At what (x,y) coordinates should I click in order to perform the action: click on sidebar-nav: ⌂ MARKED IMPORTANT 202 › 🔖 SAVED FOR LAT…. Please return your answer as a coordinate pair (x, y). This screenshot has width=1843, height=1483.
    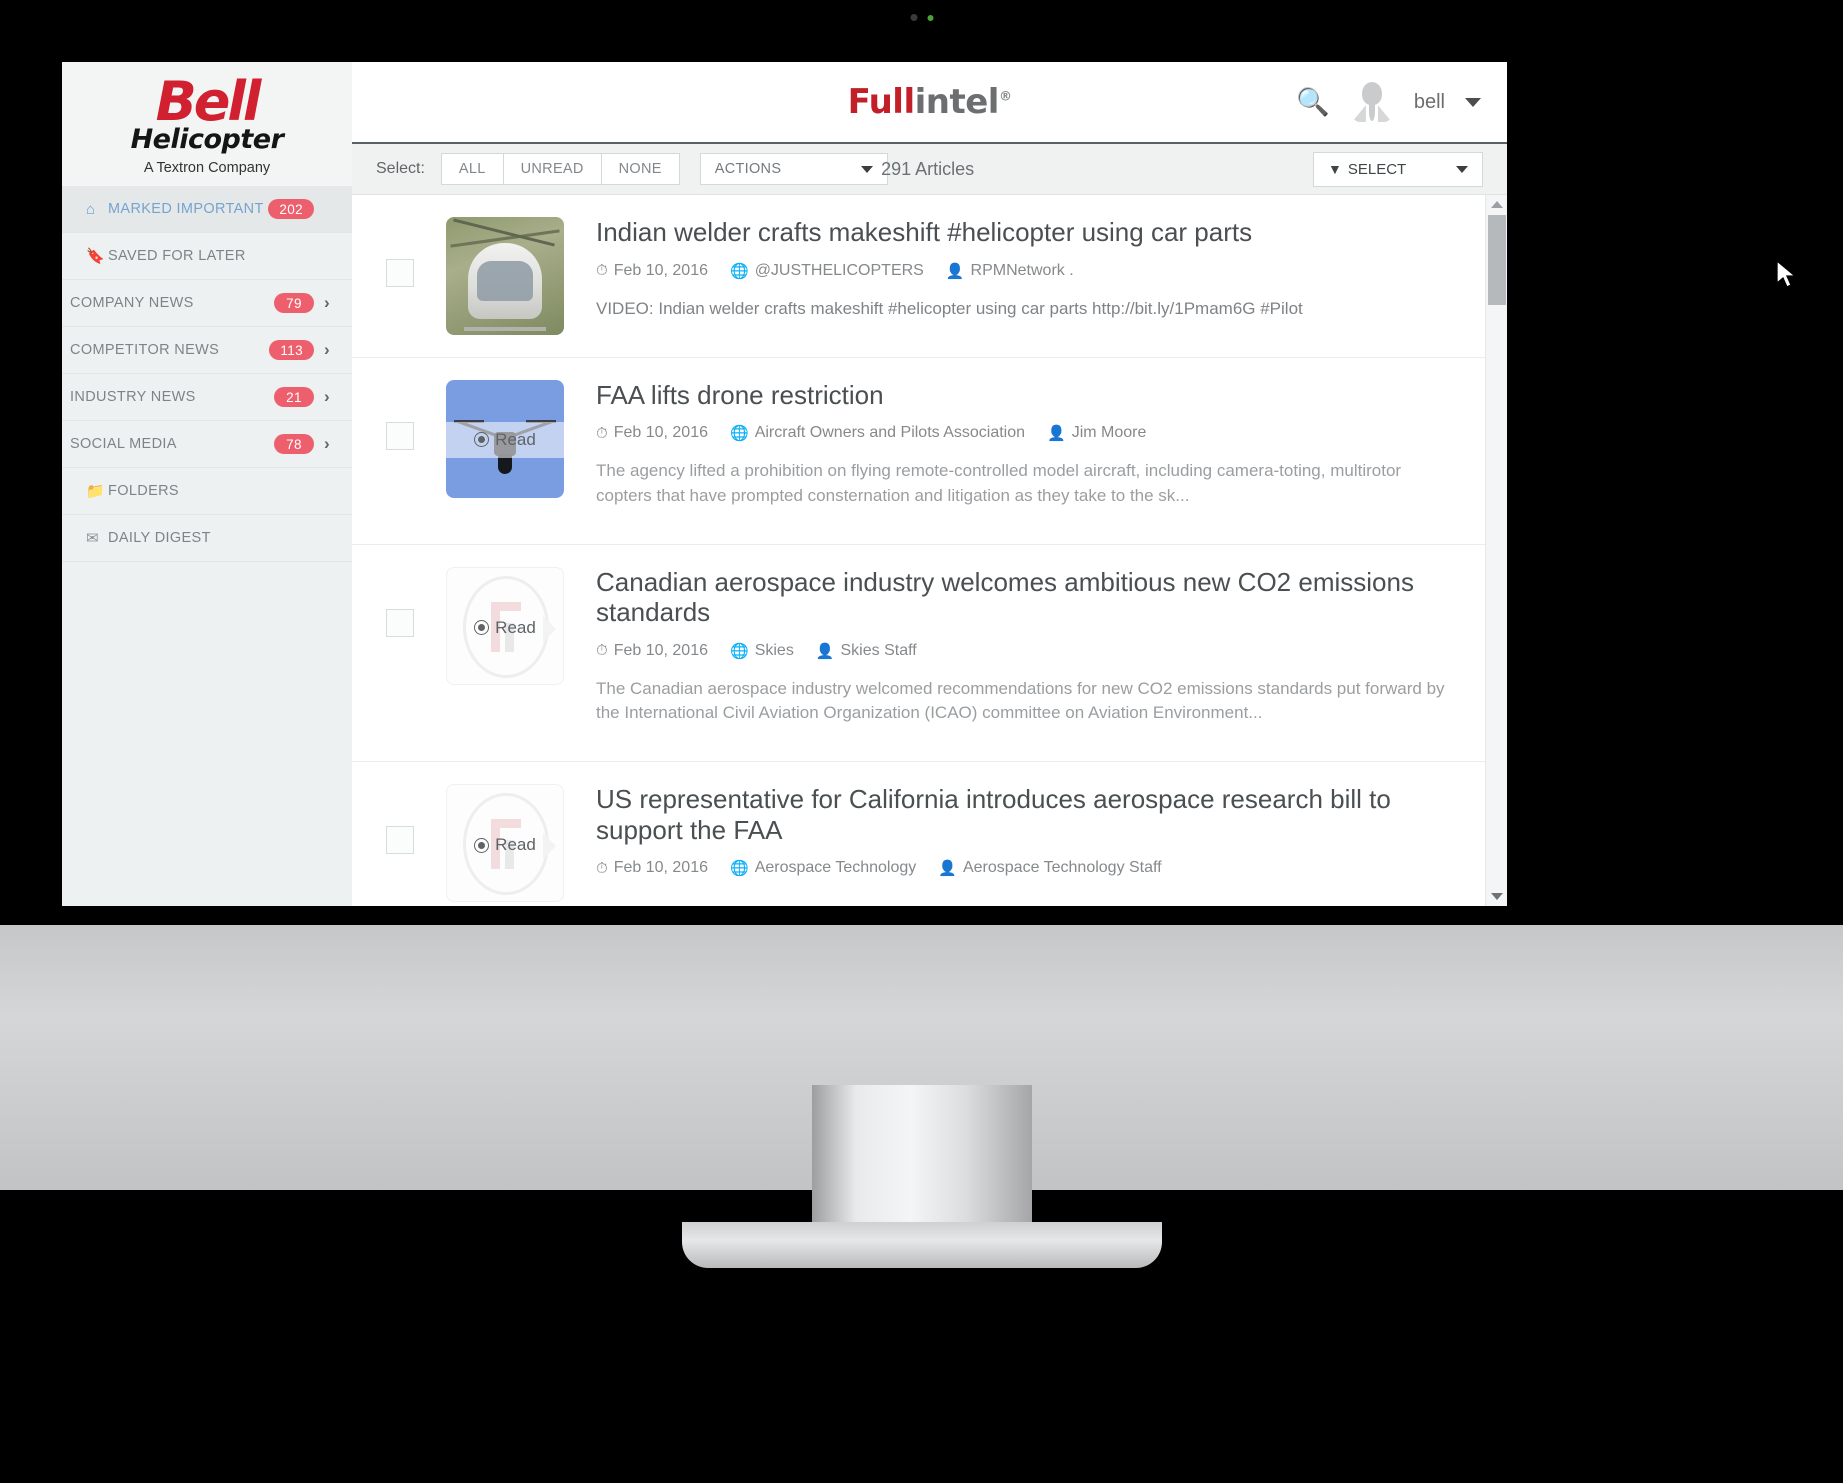
    Looking at the image, I should click on (207, 374).